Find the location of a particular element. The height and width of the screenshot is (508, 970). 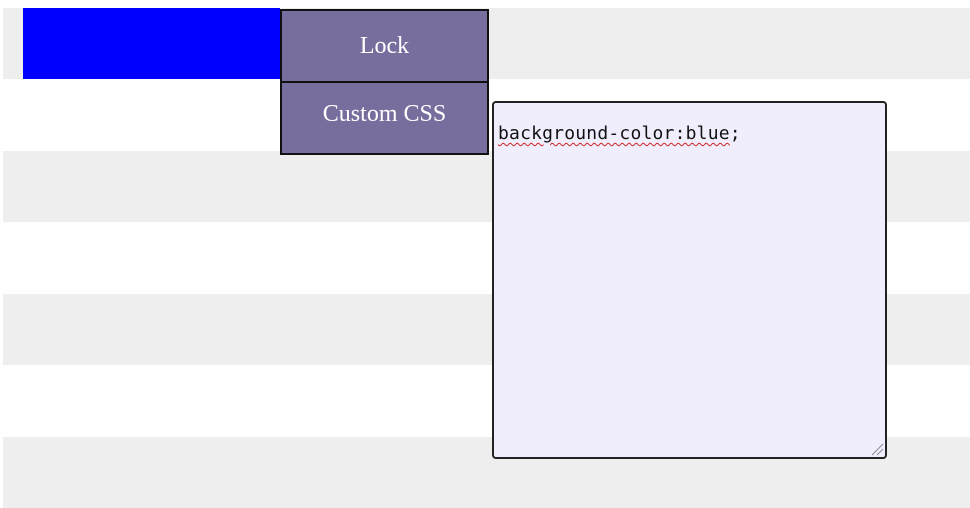

custom-css-button: Custom CSS is located at coordinates (384, 118).